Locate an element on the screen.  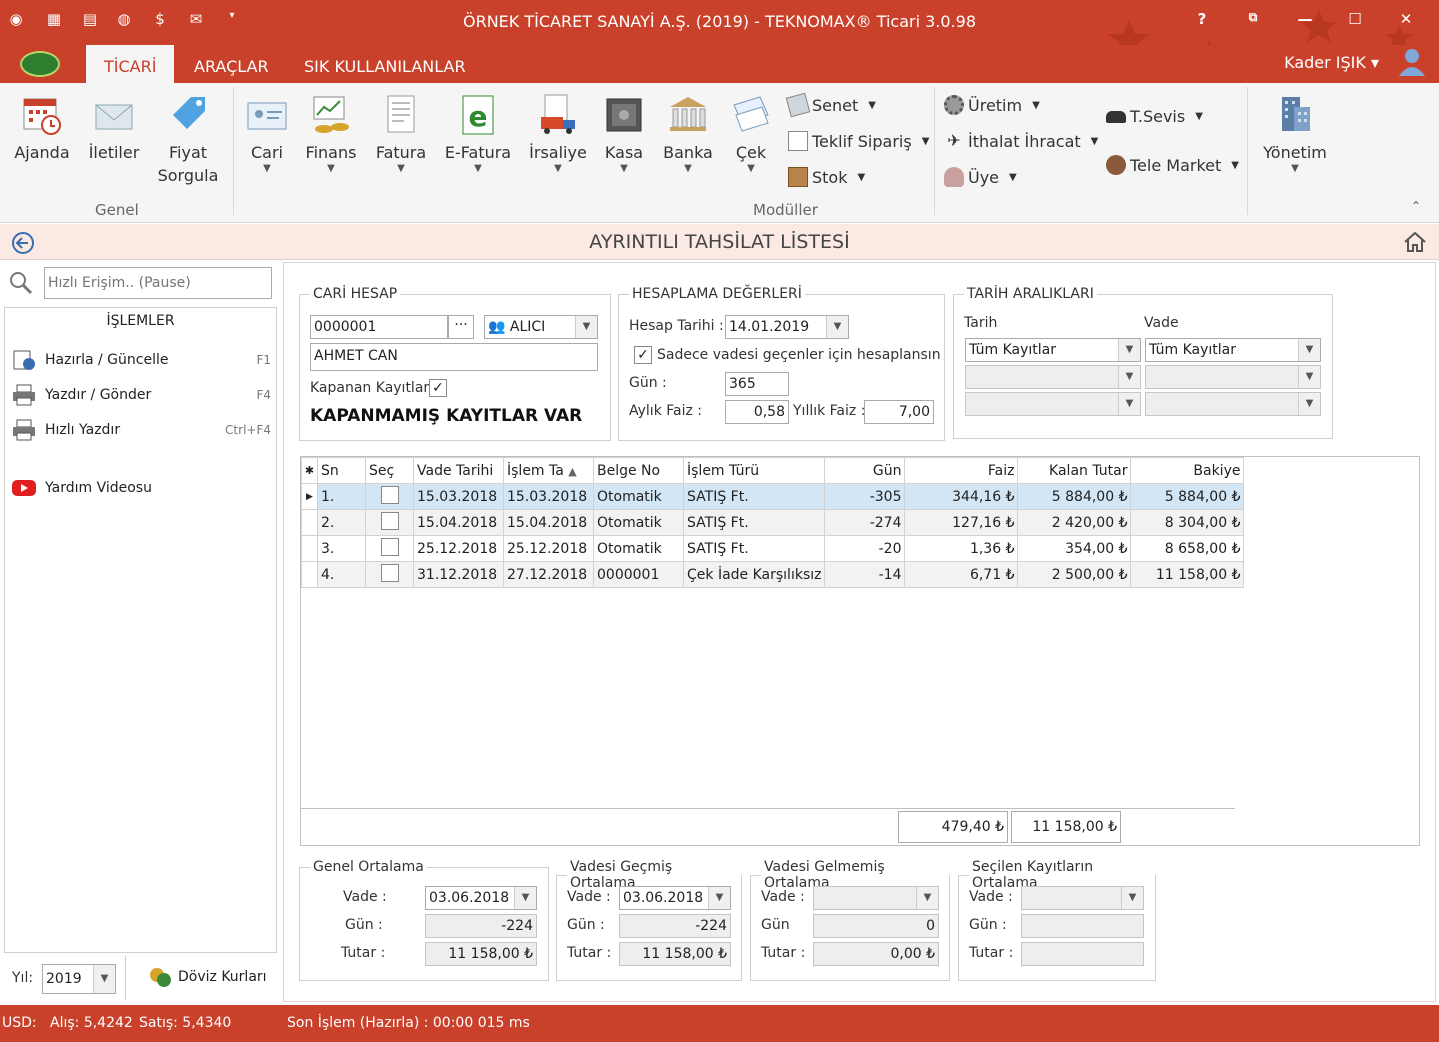
avg-vade-picker: 03.06.2018 ▼ is located at coordinates (481, 898).